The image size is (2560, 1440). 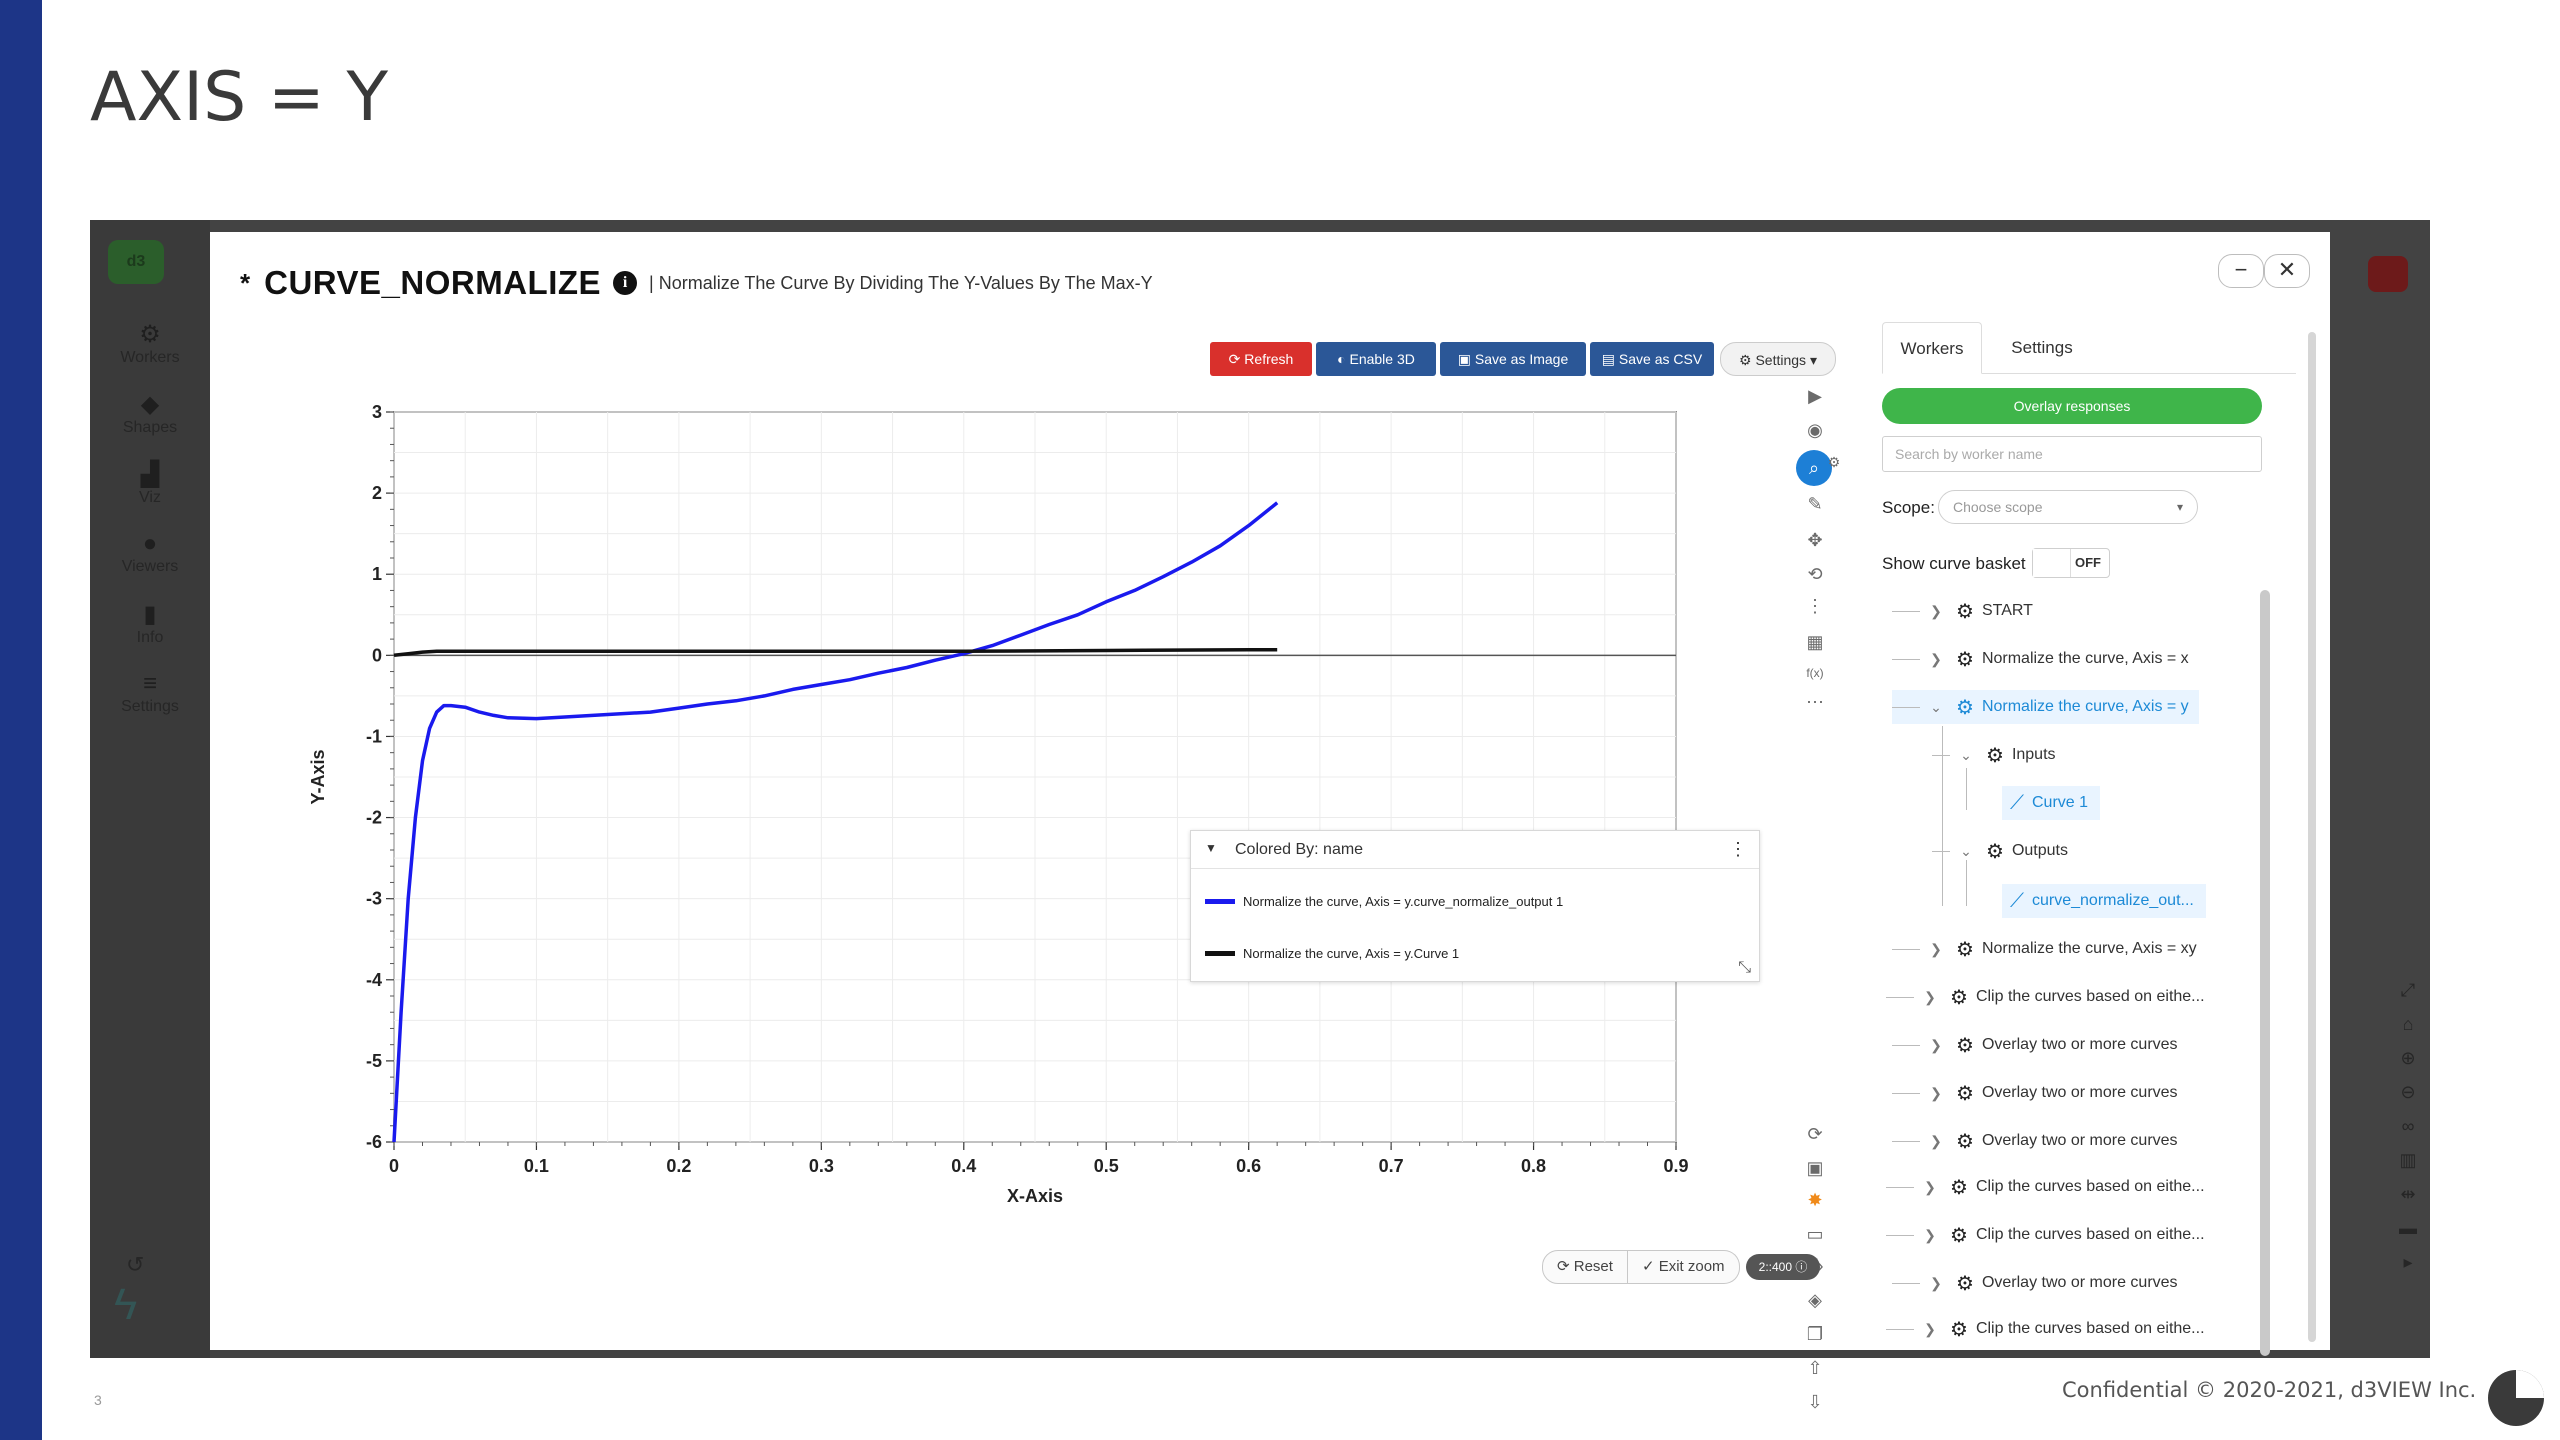 What do you see at coordinates (2000, 851) in the screenshot?
I see `tree-node-outputs: ⌄ ⚙ Outputs` at bounding box center [2000, 851].